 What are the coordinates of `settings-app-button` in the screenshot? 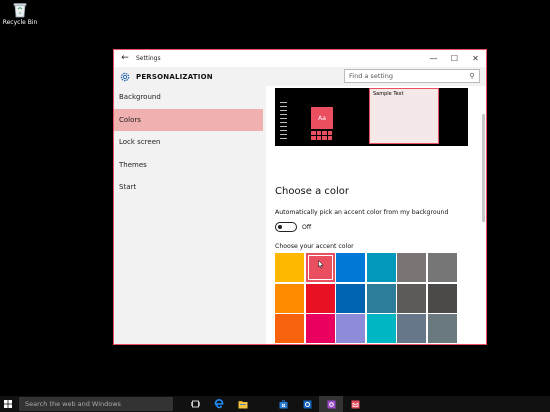 It's located at (331, 404).